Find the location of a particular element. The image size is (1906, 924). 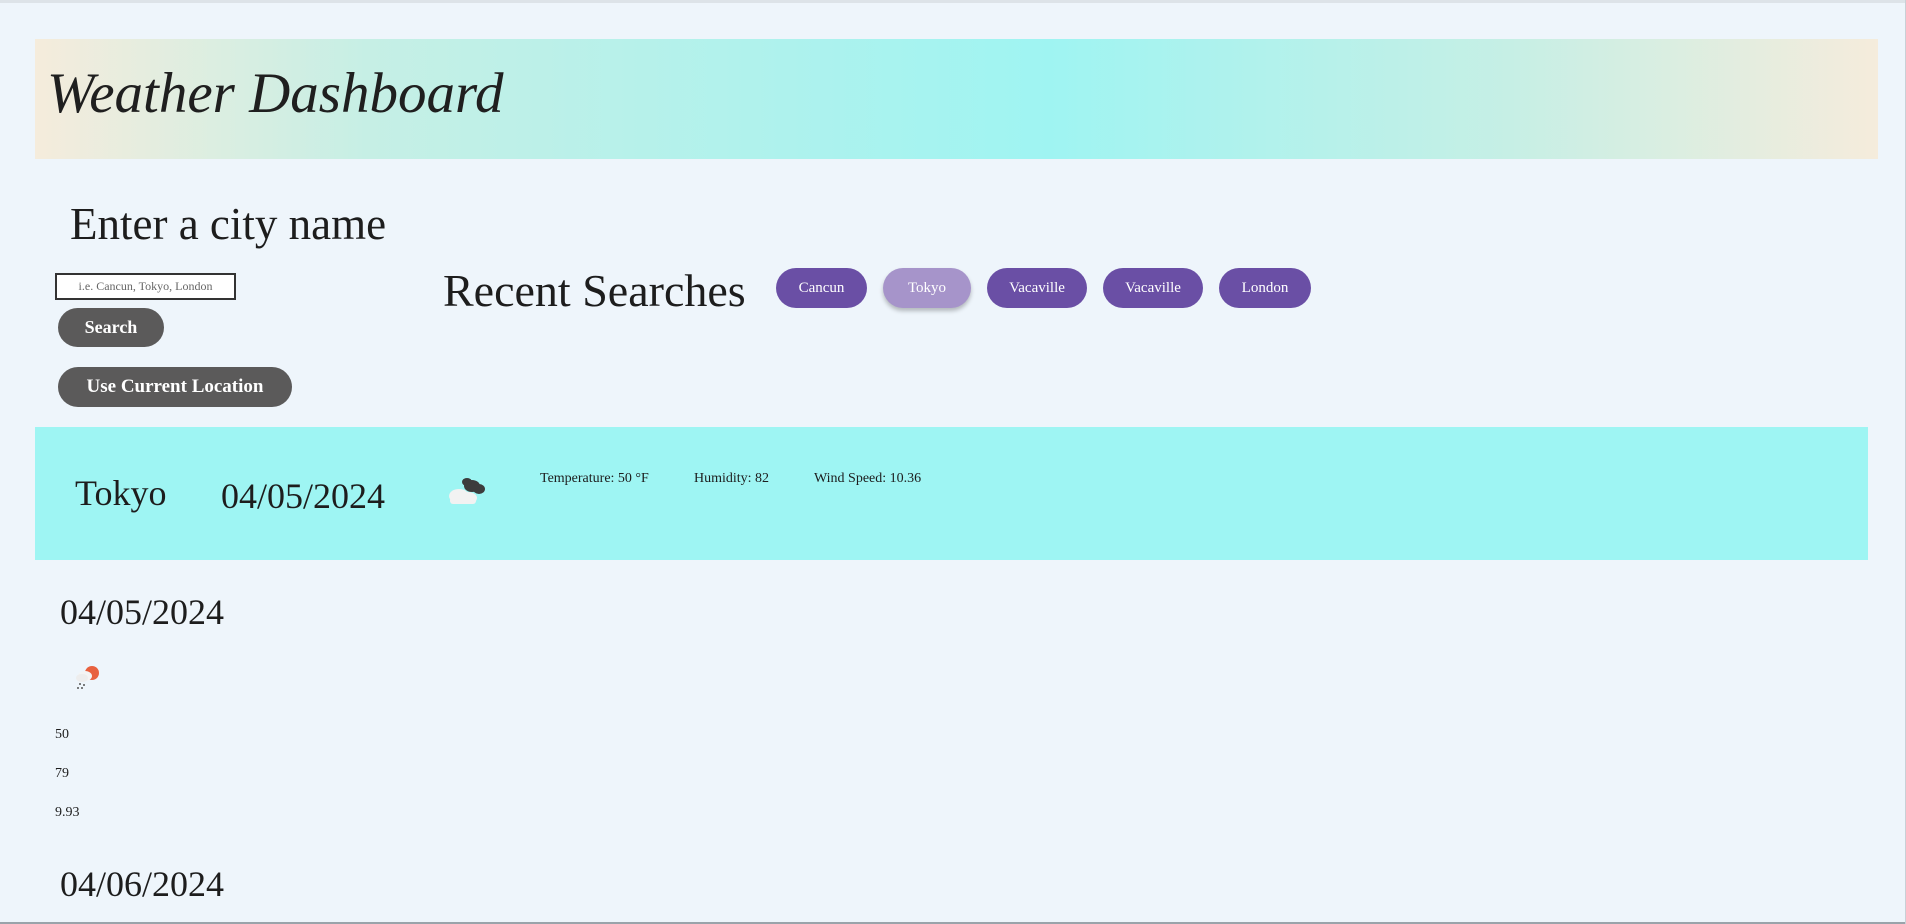

forecast-temperature: 50 is located at coordinates (62, 734).